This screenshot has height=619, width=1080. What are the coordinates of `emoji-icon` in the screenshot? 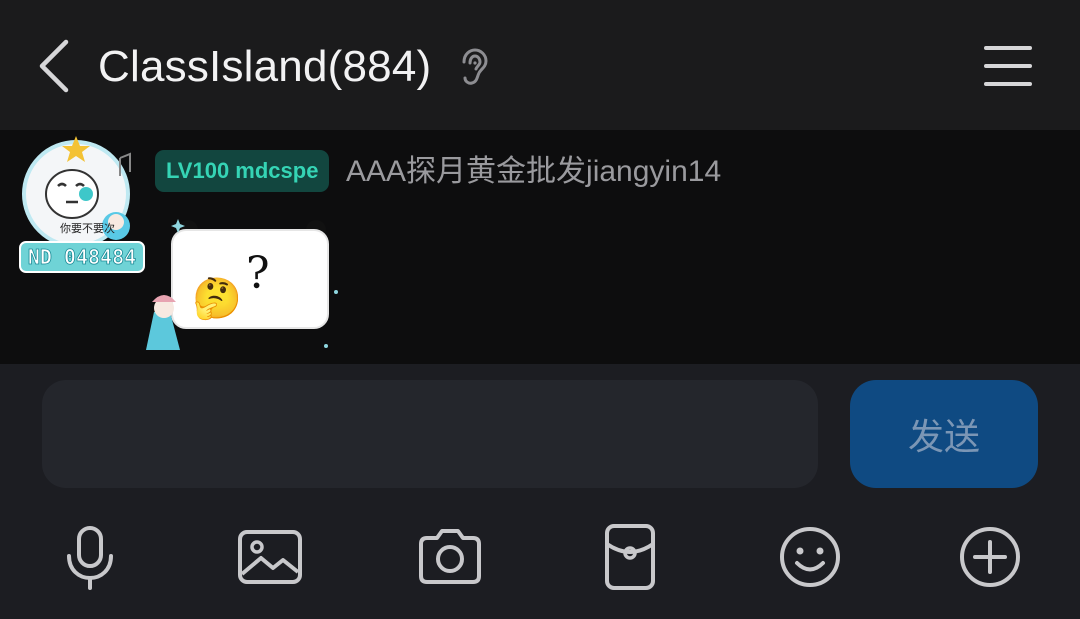 It's located at (810, 557).